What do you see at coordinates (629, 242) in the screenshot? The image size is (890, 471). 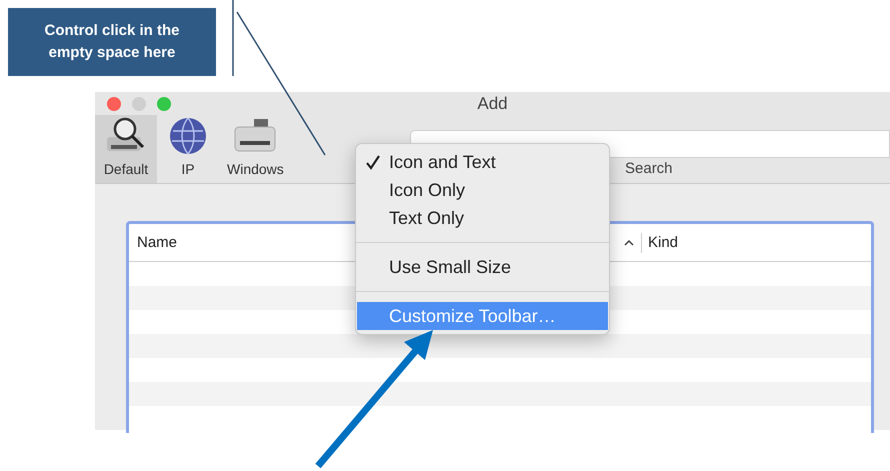 I see `sort-chevron-icon` at bounding box center [629, 242].